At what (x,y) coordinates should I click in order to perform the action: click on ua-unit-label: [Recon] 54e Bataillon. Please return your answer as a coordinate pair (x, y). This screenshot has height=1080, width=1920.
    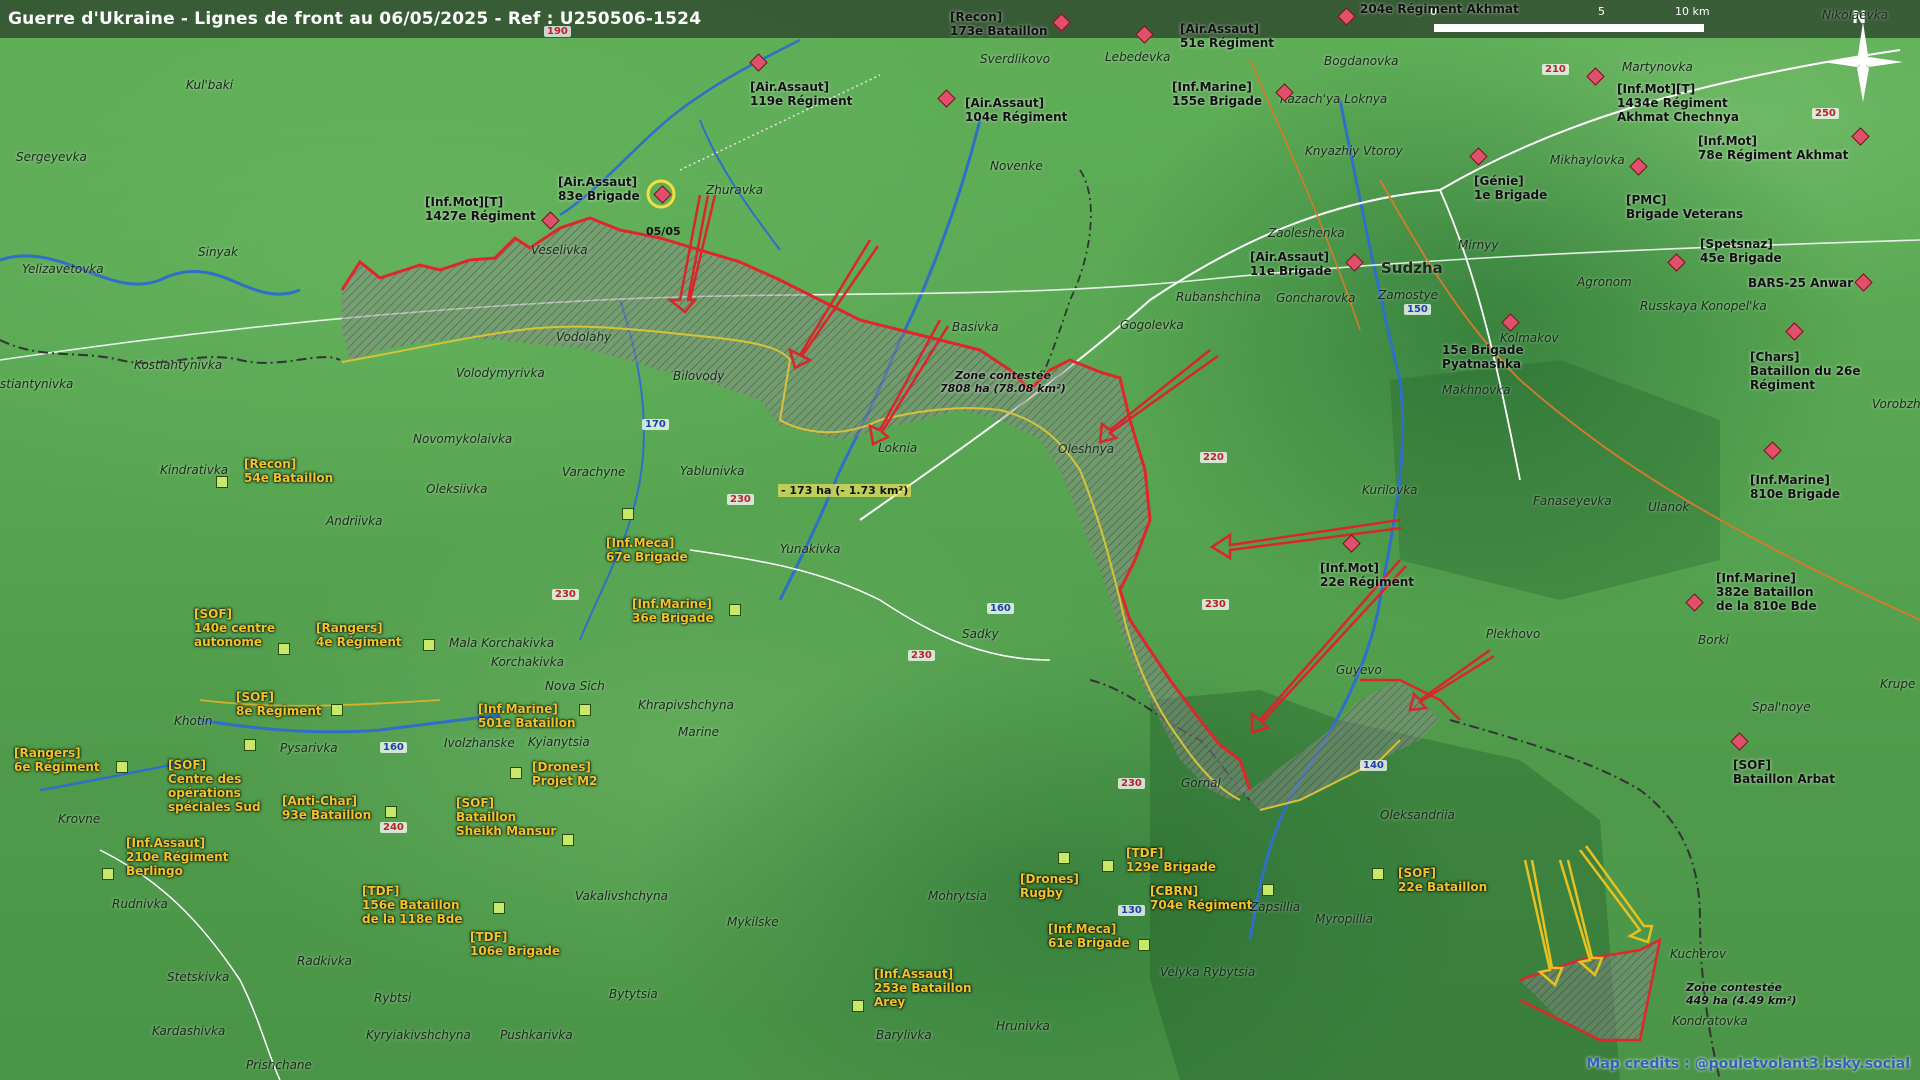
    Looking at the image, I should click on (288, 471).